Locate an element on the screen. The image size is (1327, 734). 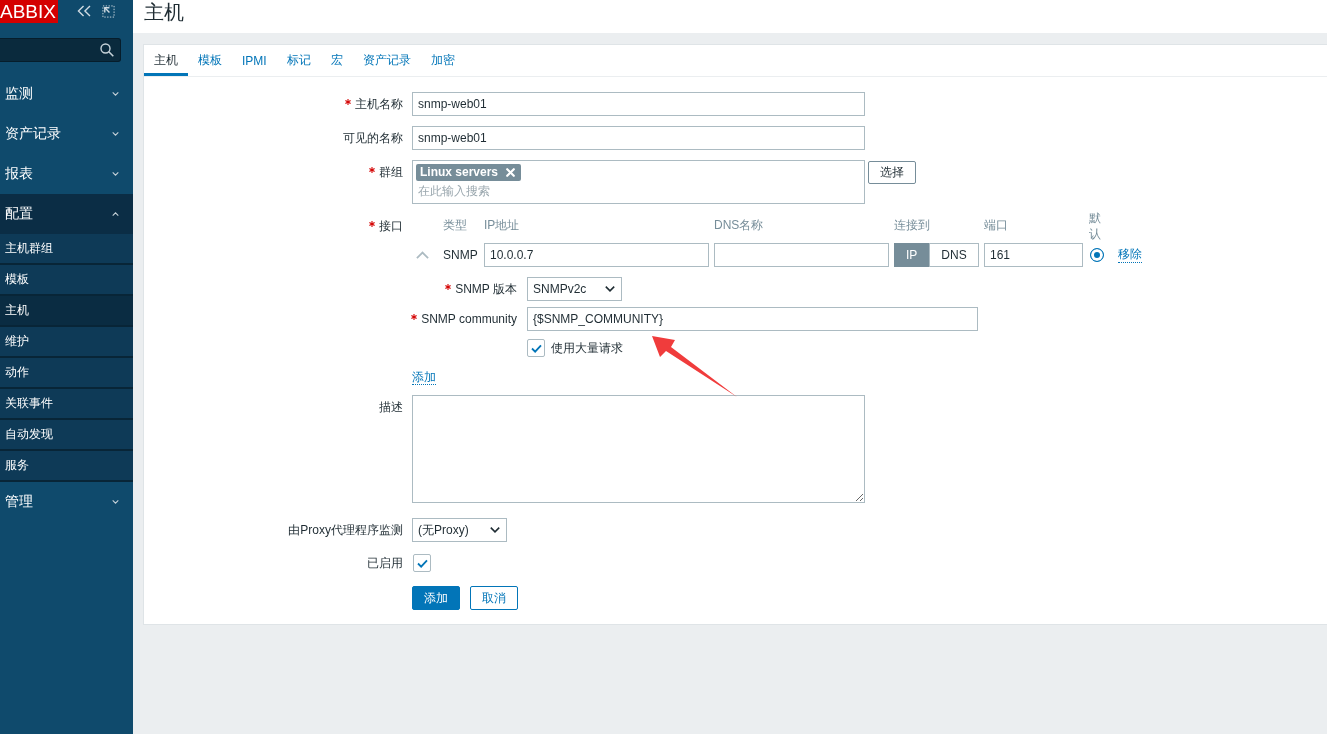
menu-item: 管理 is located at coordinates (66, 502).